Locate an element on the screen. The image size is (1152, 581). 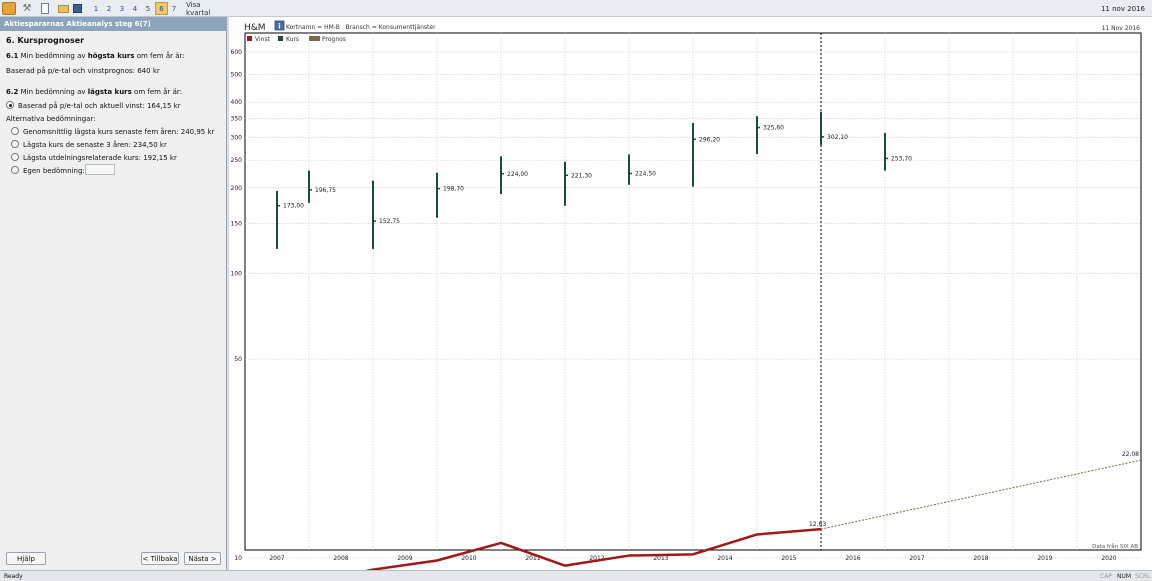
legend-prognos-label: Prognos is located at coordinates (334, 39).